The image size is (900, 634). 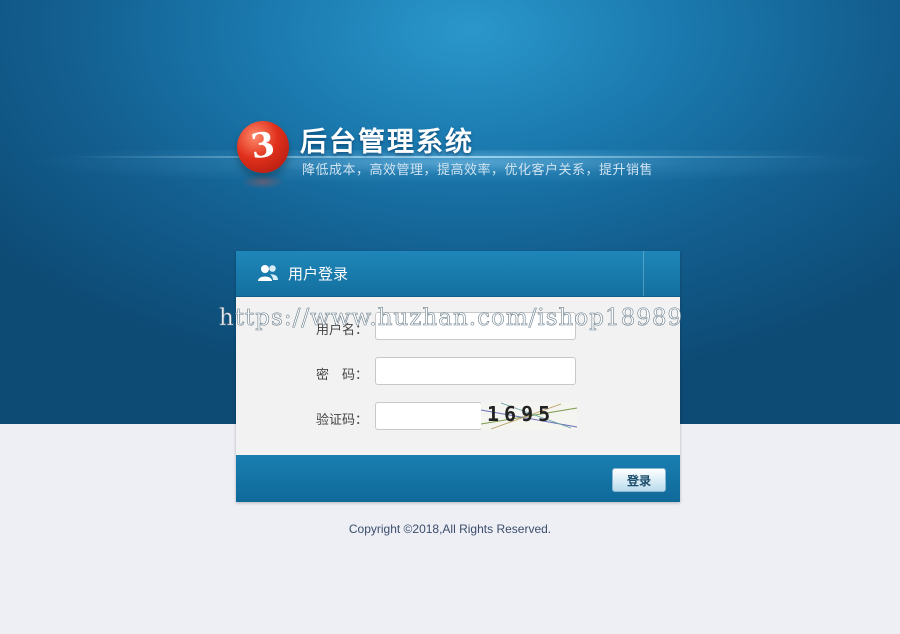 I want to click on logo-glyph-icon: 3, so click(x=263, y=146).